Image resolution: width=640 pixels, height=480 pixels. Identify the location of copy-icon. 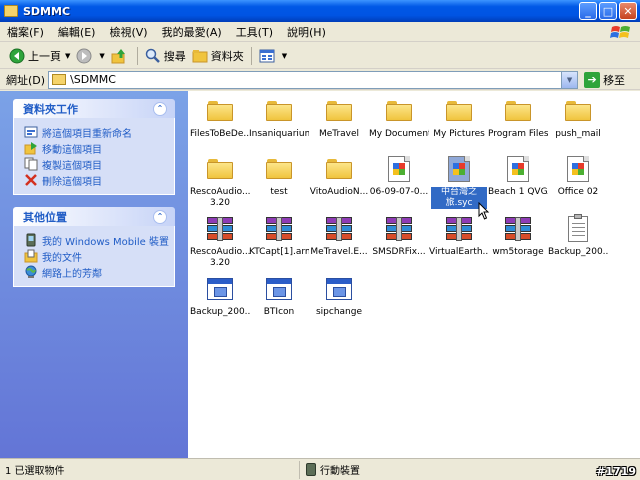
(31, 164).